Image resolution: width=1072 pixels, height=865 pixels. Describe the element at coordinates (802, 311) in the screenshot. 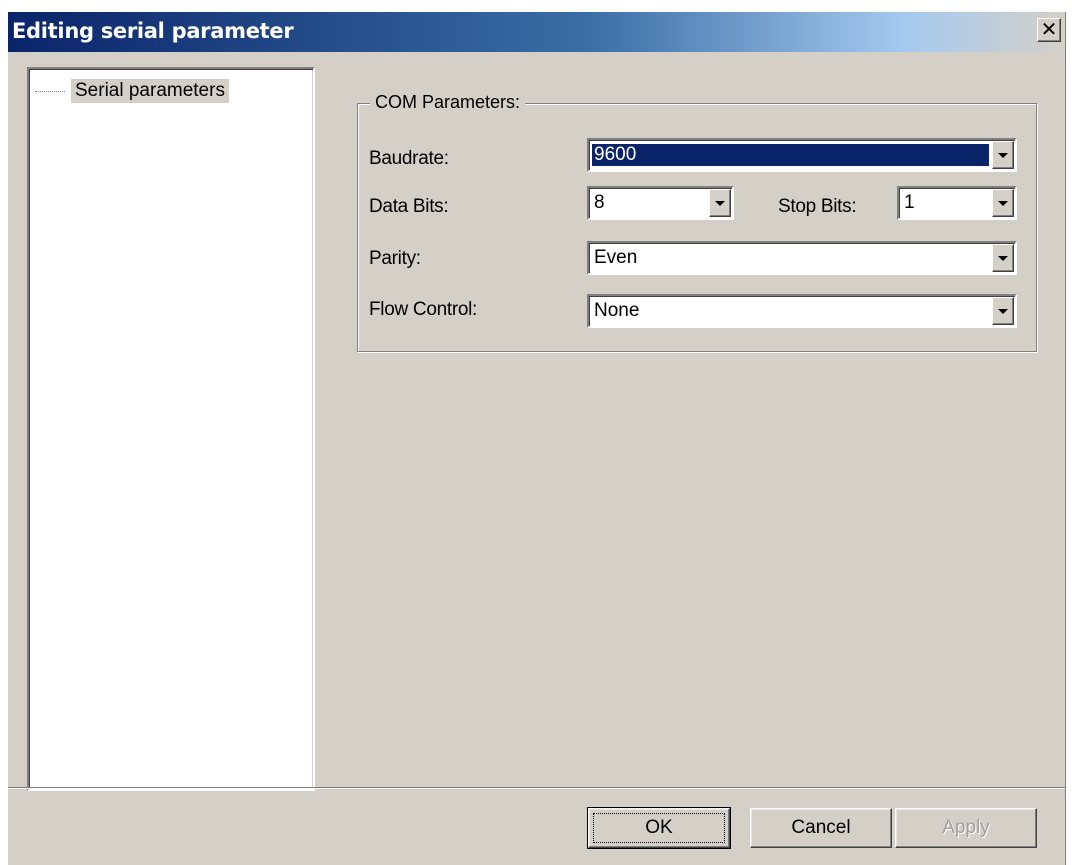

I see `flow-control-select: None` at that location.